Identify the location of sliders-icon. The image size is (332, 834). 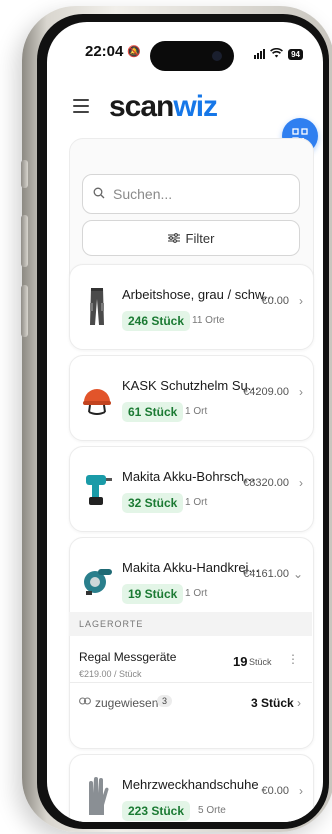
(173, 238).